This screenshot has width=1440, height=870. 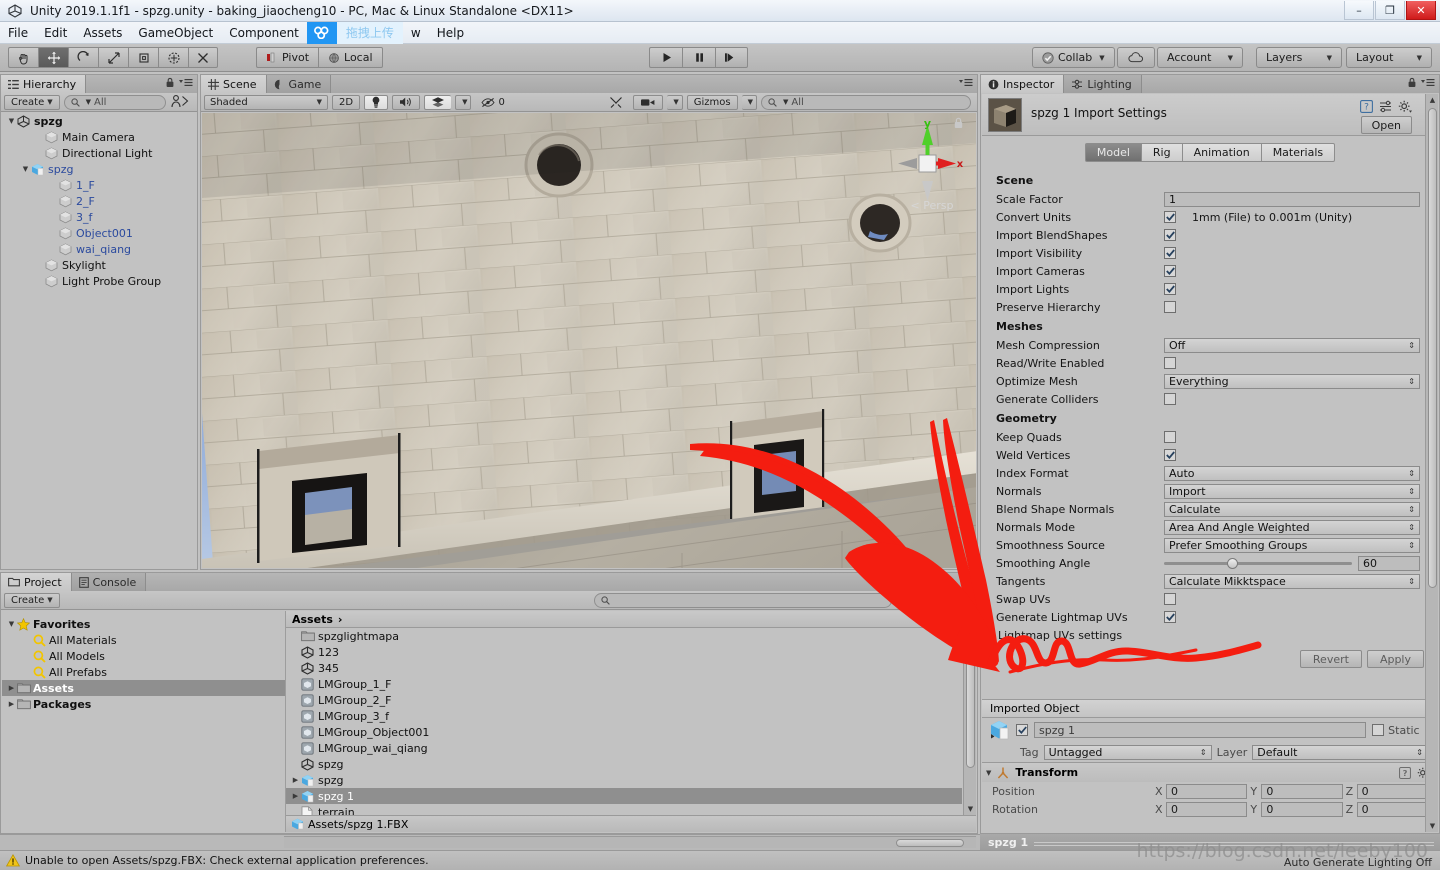 What do you see at coordinates (1127, 752) in the screenshot?
I see `tag-dropdown: Untagged ⇕` at bounding box center [1127, 752].